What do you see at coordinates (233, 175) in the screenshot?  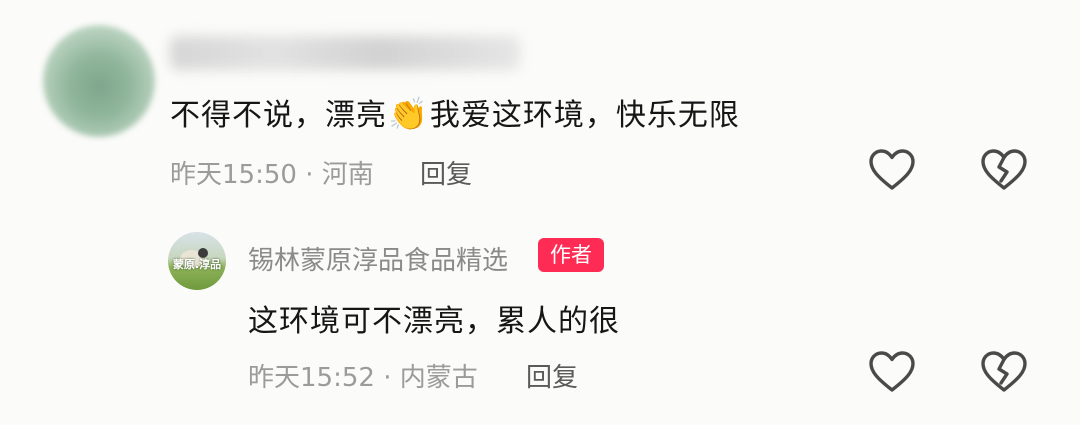 I see `comment-time: 昨天15:50` at bounding box center [233, 175].